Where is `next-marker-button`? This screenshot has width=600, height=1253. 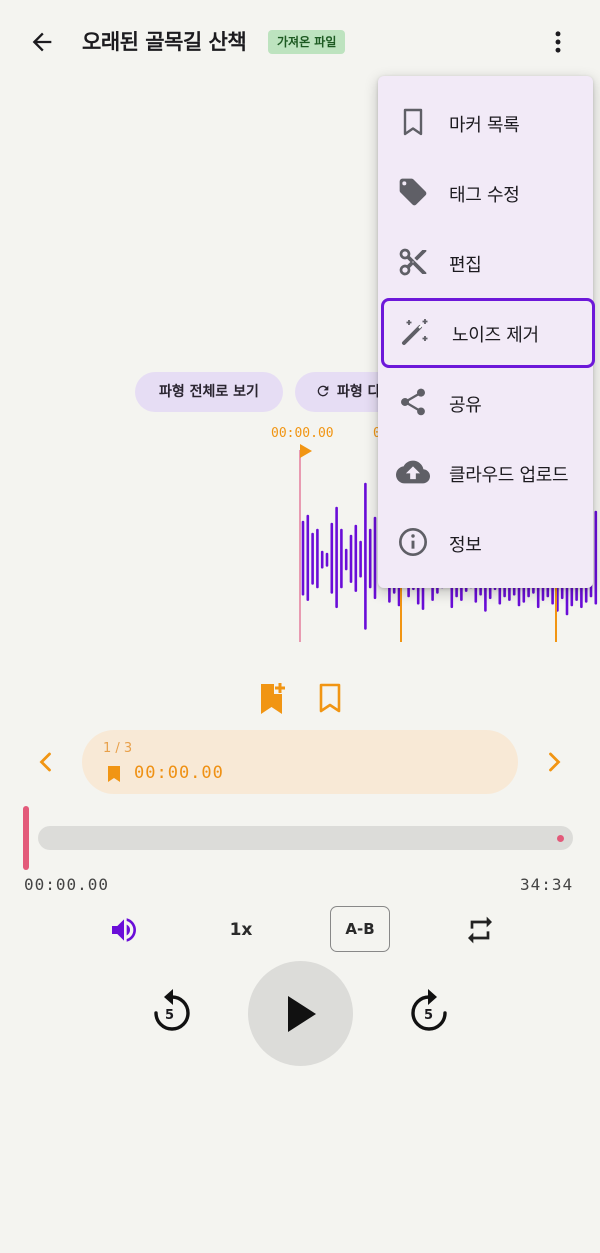 next-marker-button is located at coordinates (554, 762).